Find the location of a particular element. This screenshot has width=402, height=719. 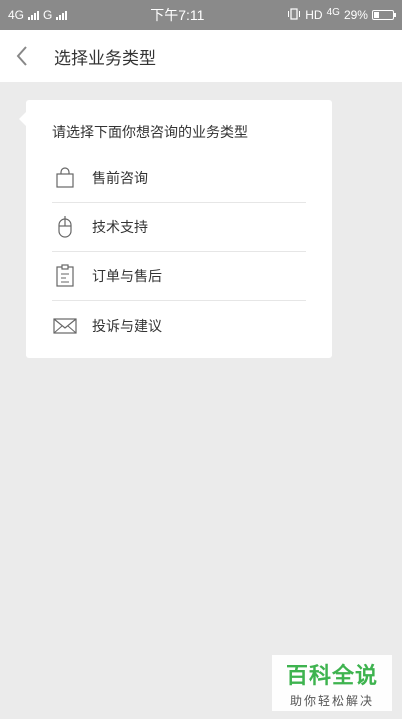

app-bar: 选择业务类型 is located at coordinates (201, 56).